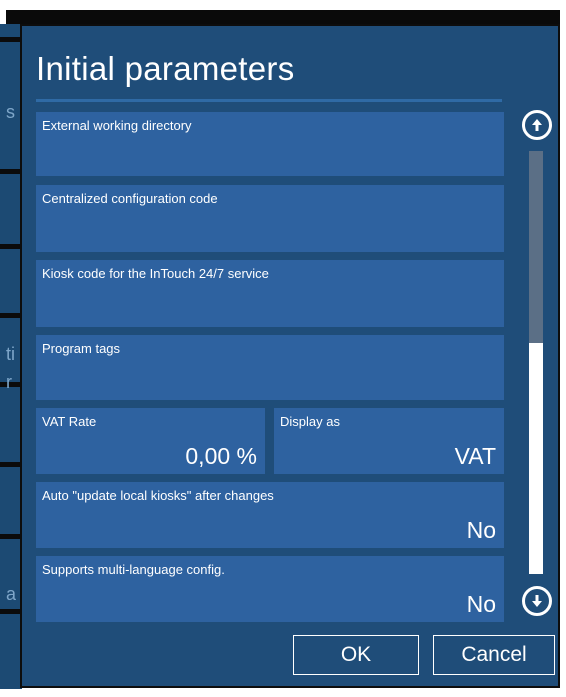 This screenshot has height=697, width=566. I want to click on display-as-label: Display as, so click(310, 421).